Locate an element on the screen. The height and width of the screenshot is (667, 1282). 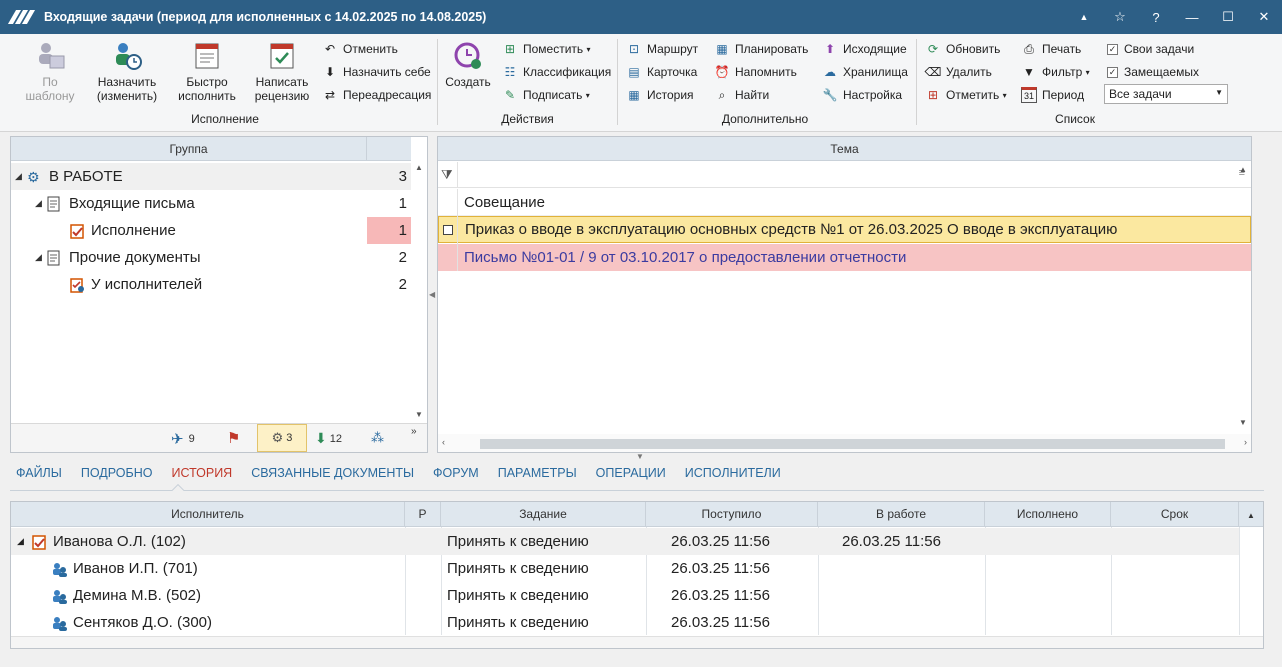
overflow-button: » is located at coordinates (414, 431).